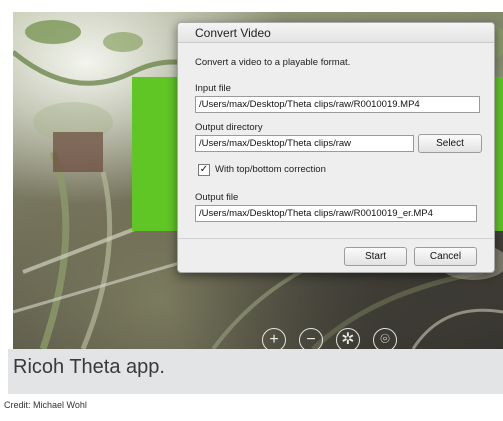 This screenshot has height=421, width=503. Describe the element at coordinates (273, 62) in the screenshot. I see `dialog-description: Convert a video to a playable format.` at that location.